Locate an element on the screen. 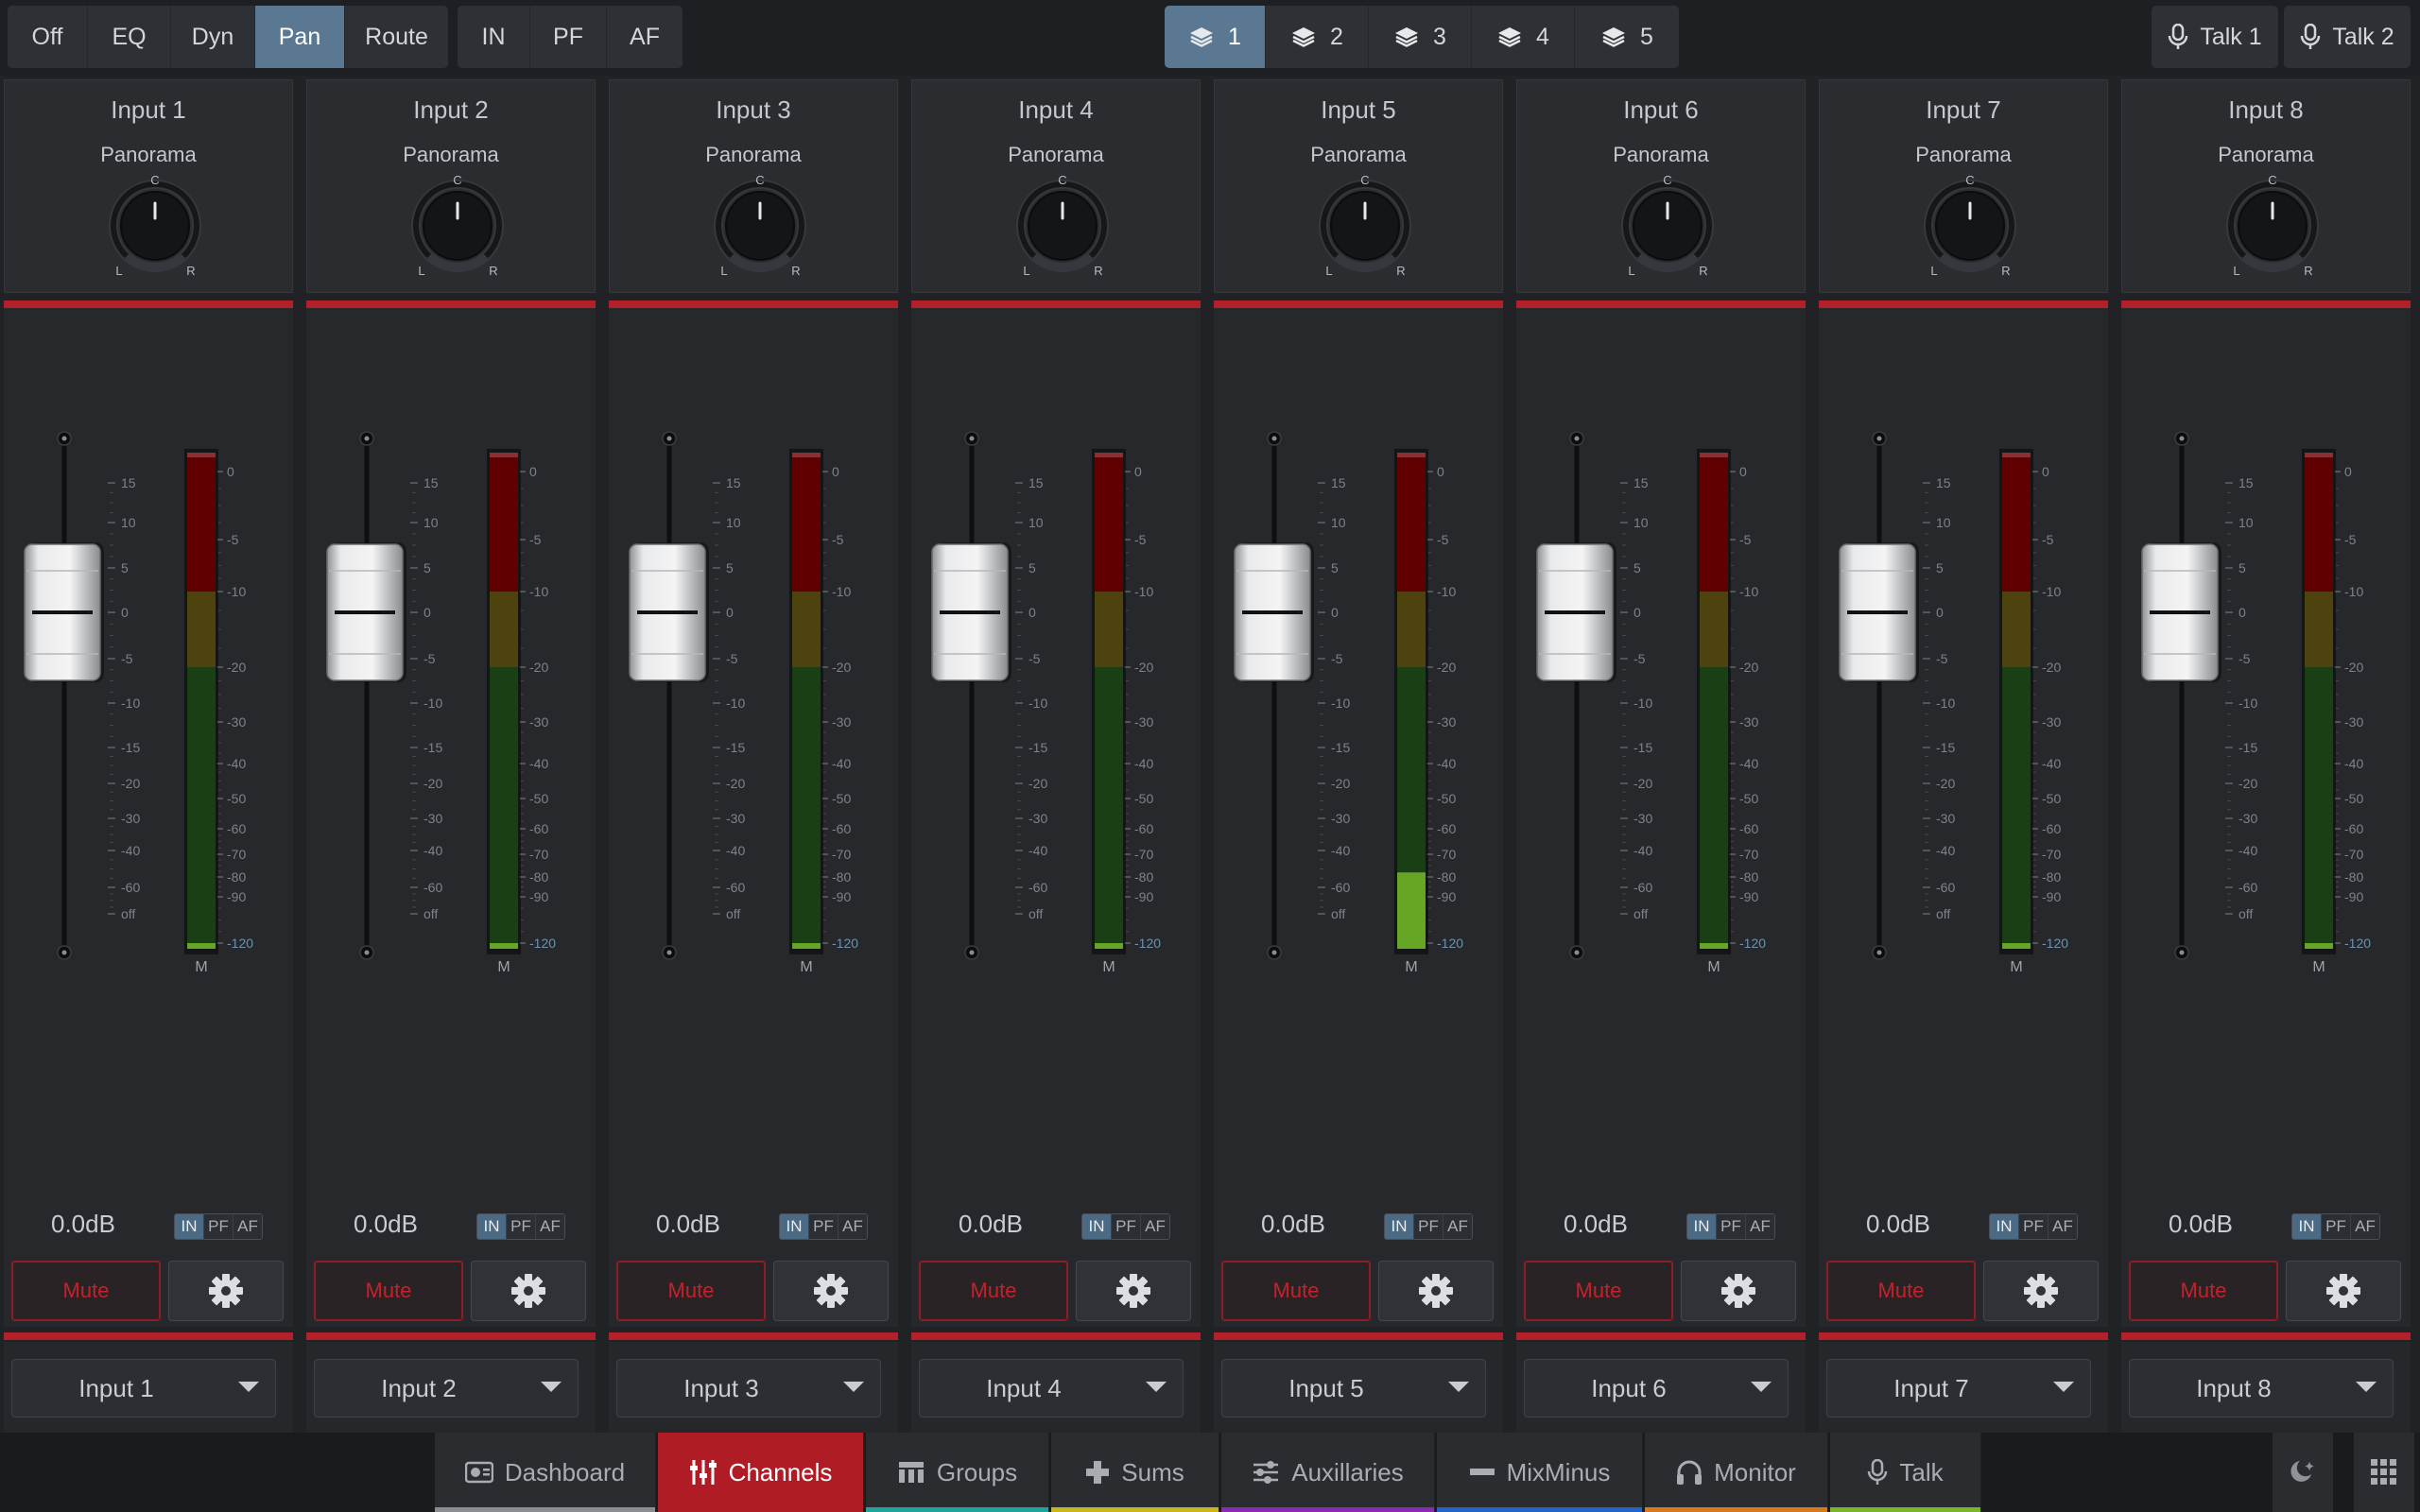 This screenshot has width=2420, height=1512. layer-4-button: 4 is located at coordinates (1523, 37).